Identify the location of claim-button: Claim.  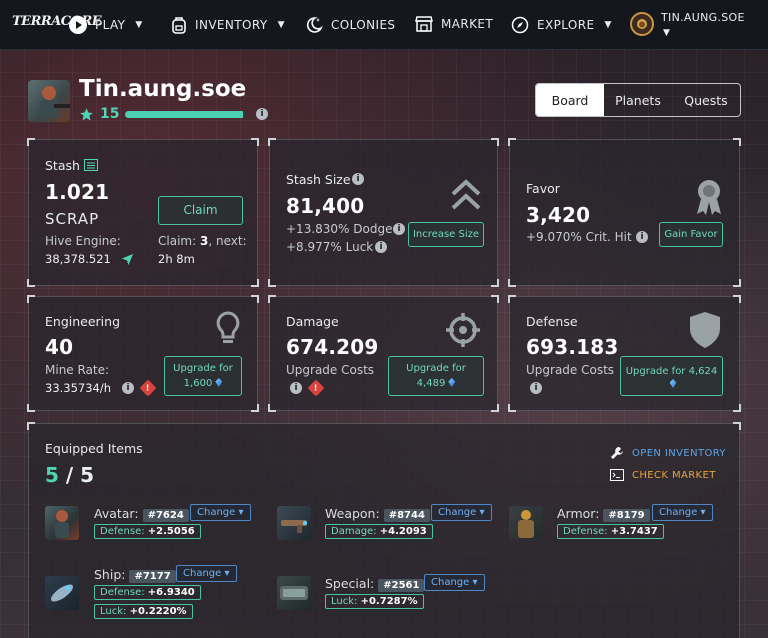
(200, 210).